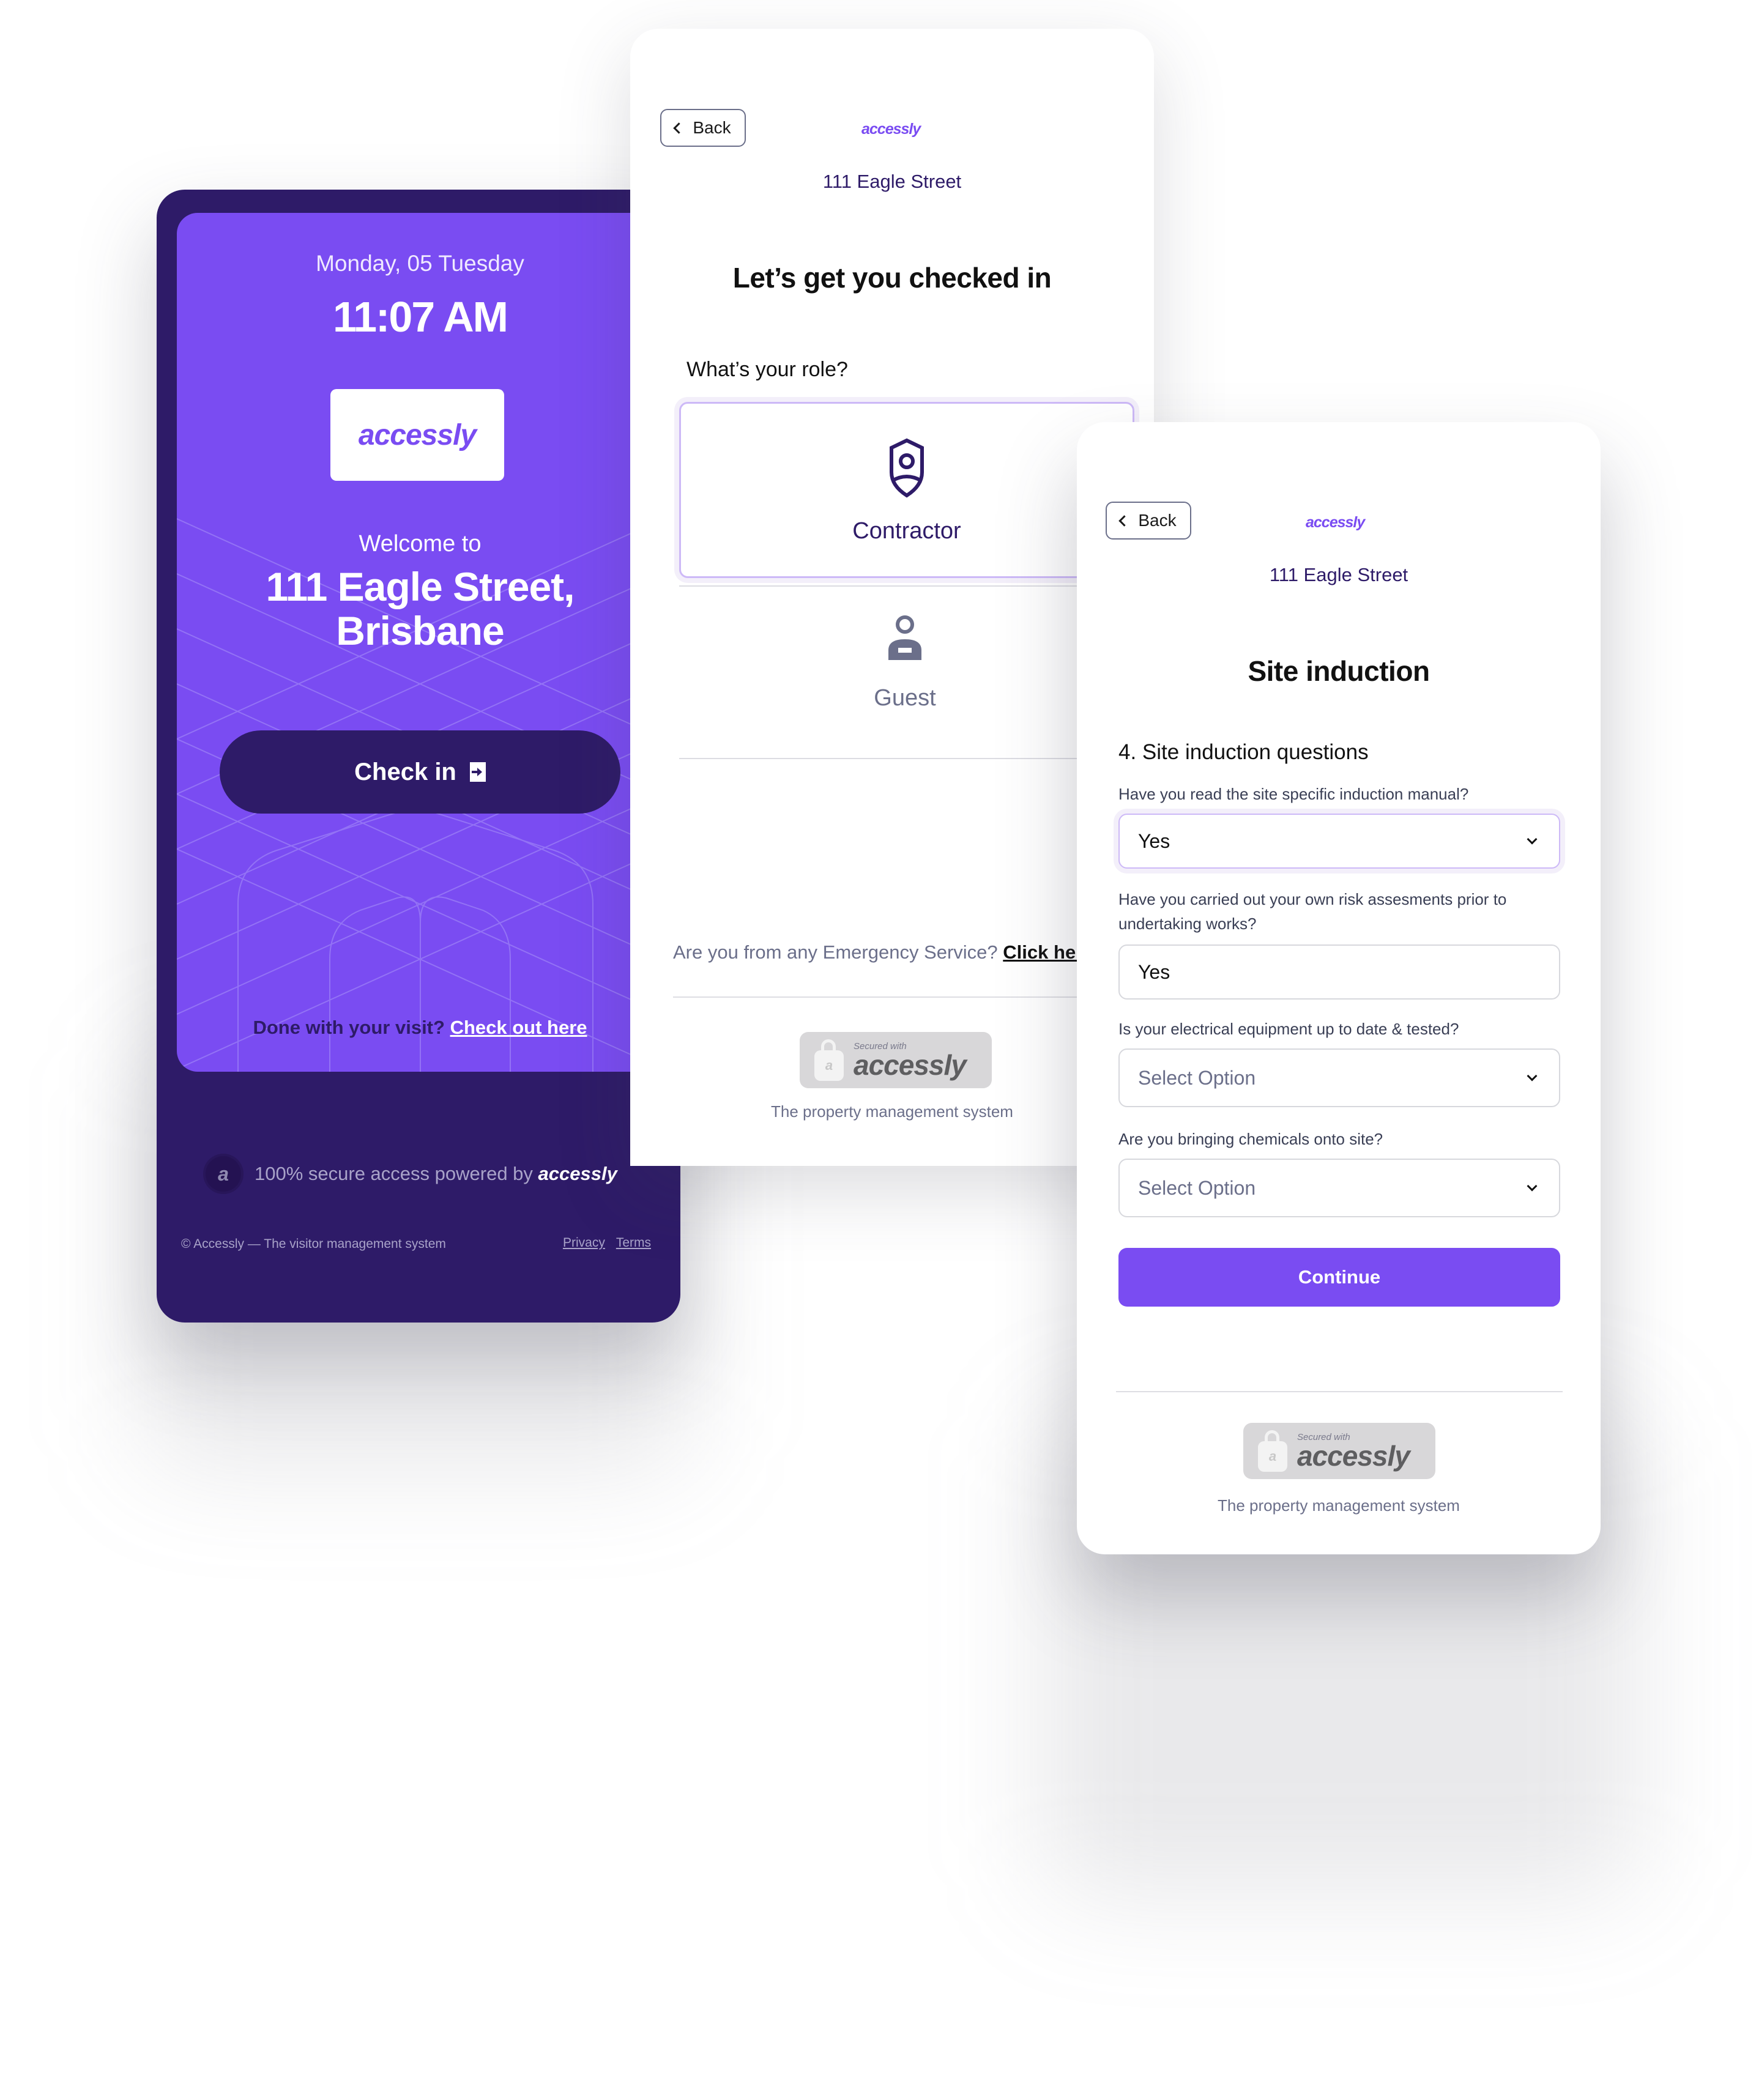 This screenshot has width=1756, height=2100. What do you see at coordinates (420, 263) in the screenshot?
I see `current-date: Monday, 05 Tuesday` at bounding box center [420, 263].